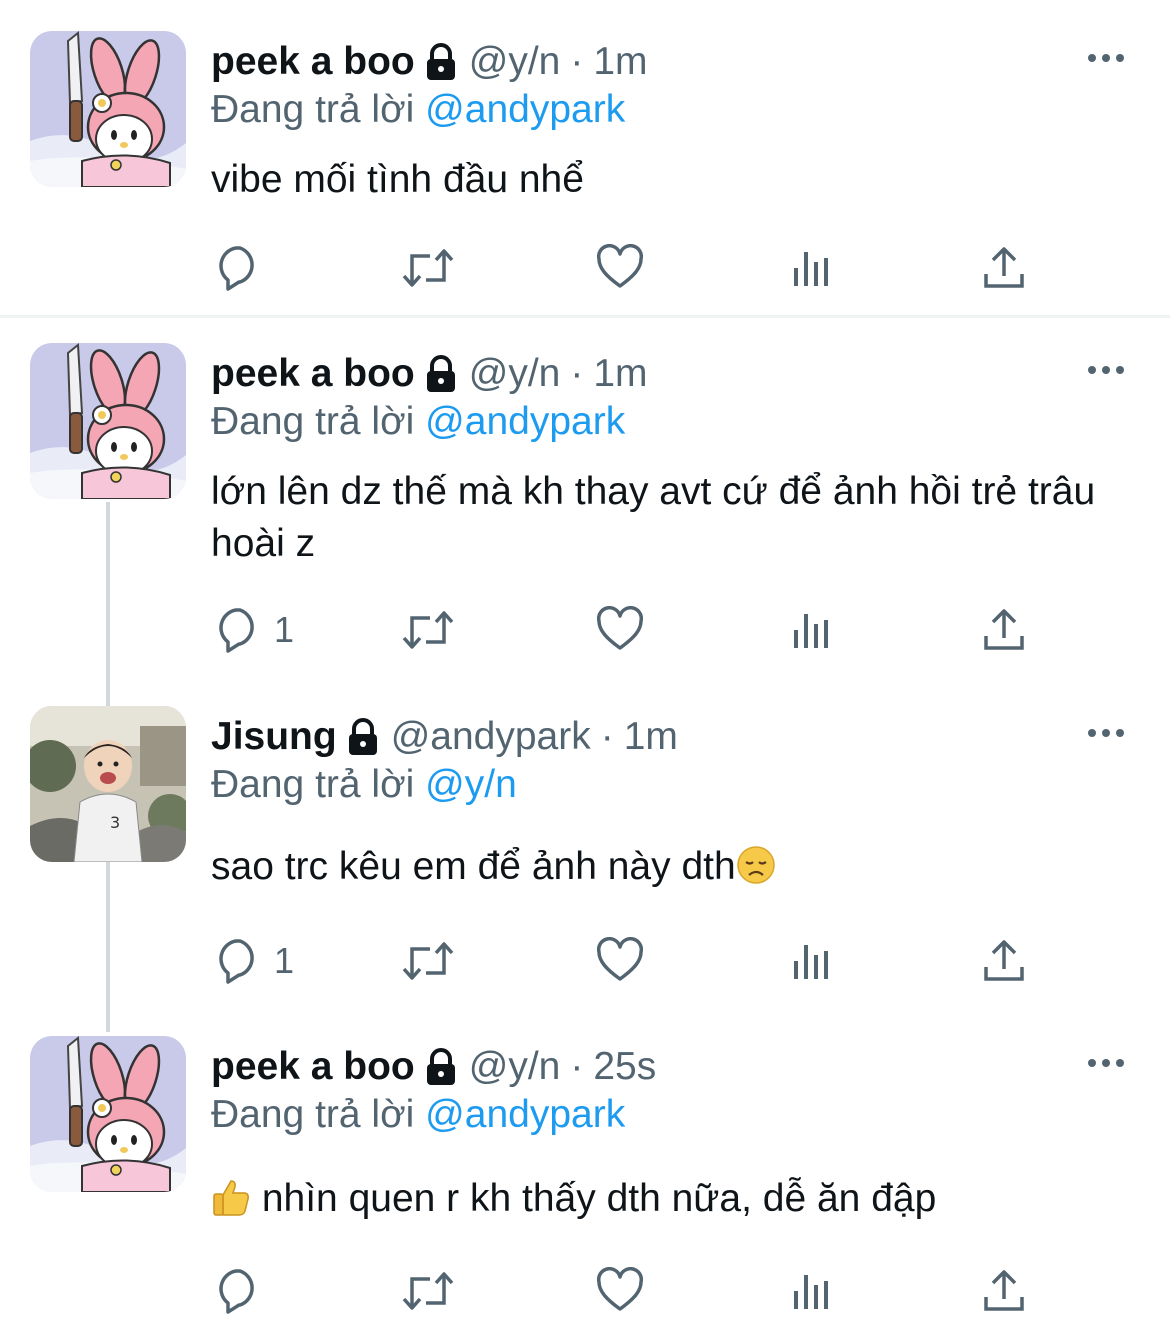 This screenshot has height=1324, width=1170. I want to click on thumbs-up-emoji, so click(231, 1197).